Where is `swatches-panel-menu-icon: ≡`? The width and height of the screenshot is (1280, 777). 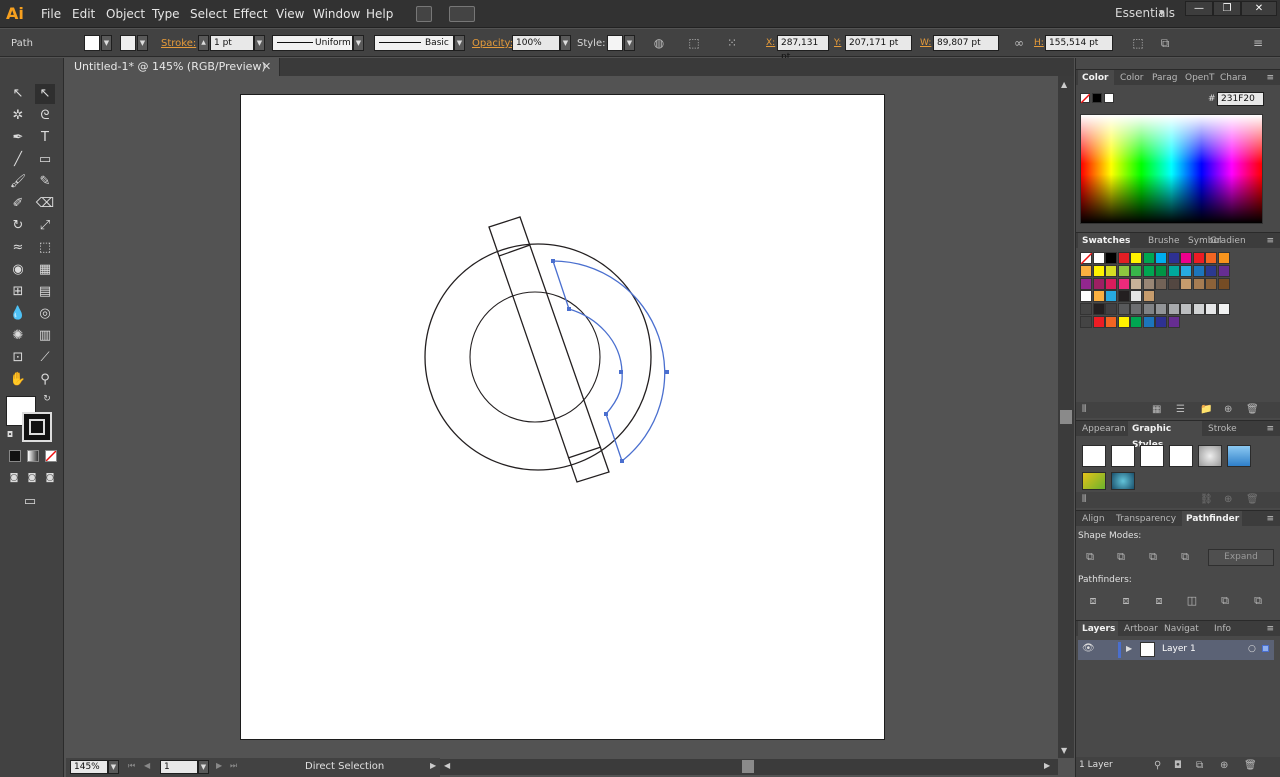 swatches-panel-menu-icon: ≡ is located at coordinates (1270, 241).